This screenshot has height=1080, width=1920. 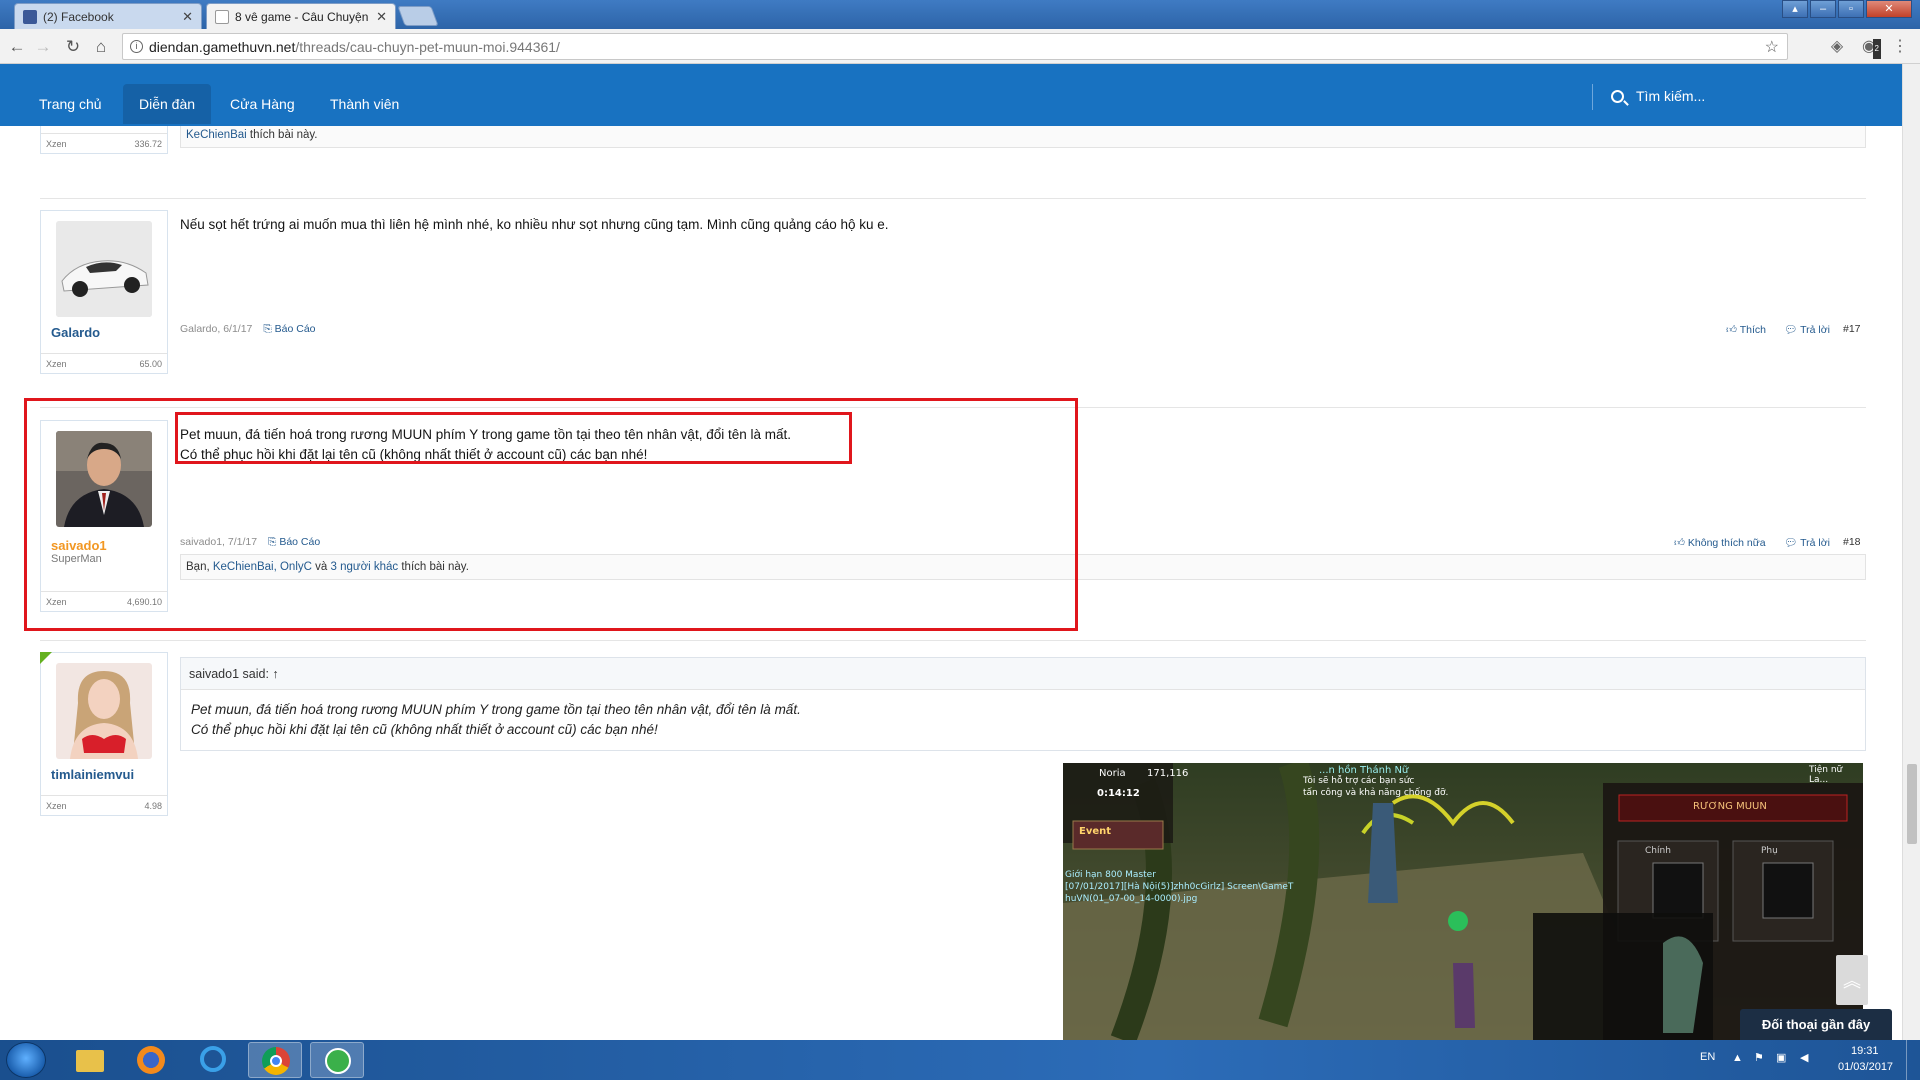 What do you see at coordinates (275, 1060) in the screenshot?
I see `chrome-icon` at bounding box center [275, 1060].